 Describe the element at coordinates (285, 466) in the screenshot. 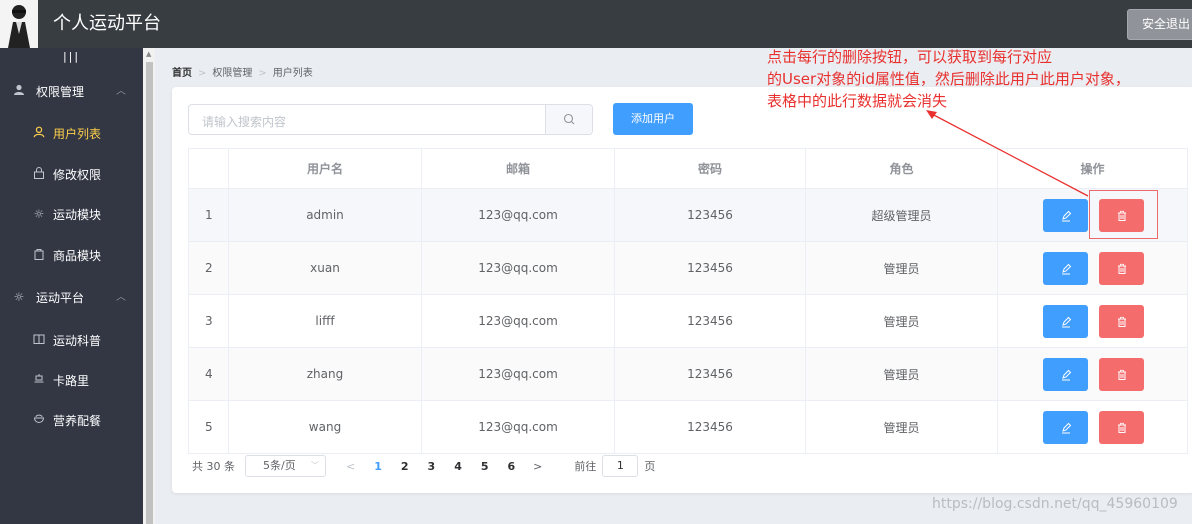

I see `page-size-select: 5条/页 ﹀` at that location.